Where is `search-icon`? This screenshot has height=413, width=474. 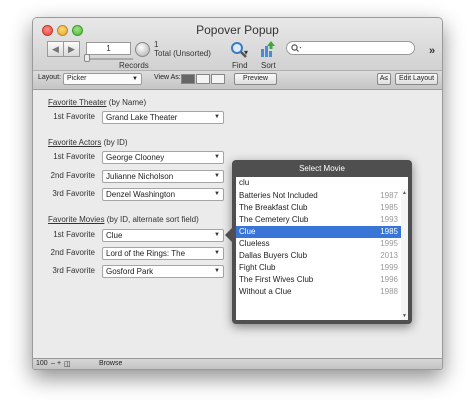 search-icon is located at coordinates (296, 48).